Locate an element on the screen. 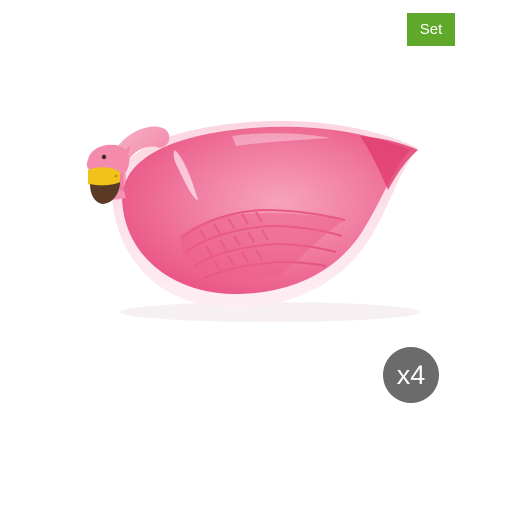  quantity-badge: x4 is located at coordinates (411, 375).